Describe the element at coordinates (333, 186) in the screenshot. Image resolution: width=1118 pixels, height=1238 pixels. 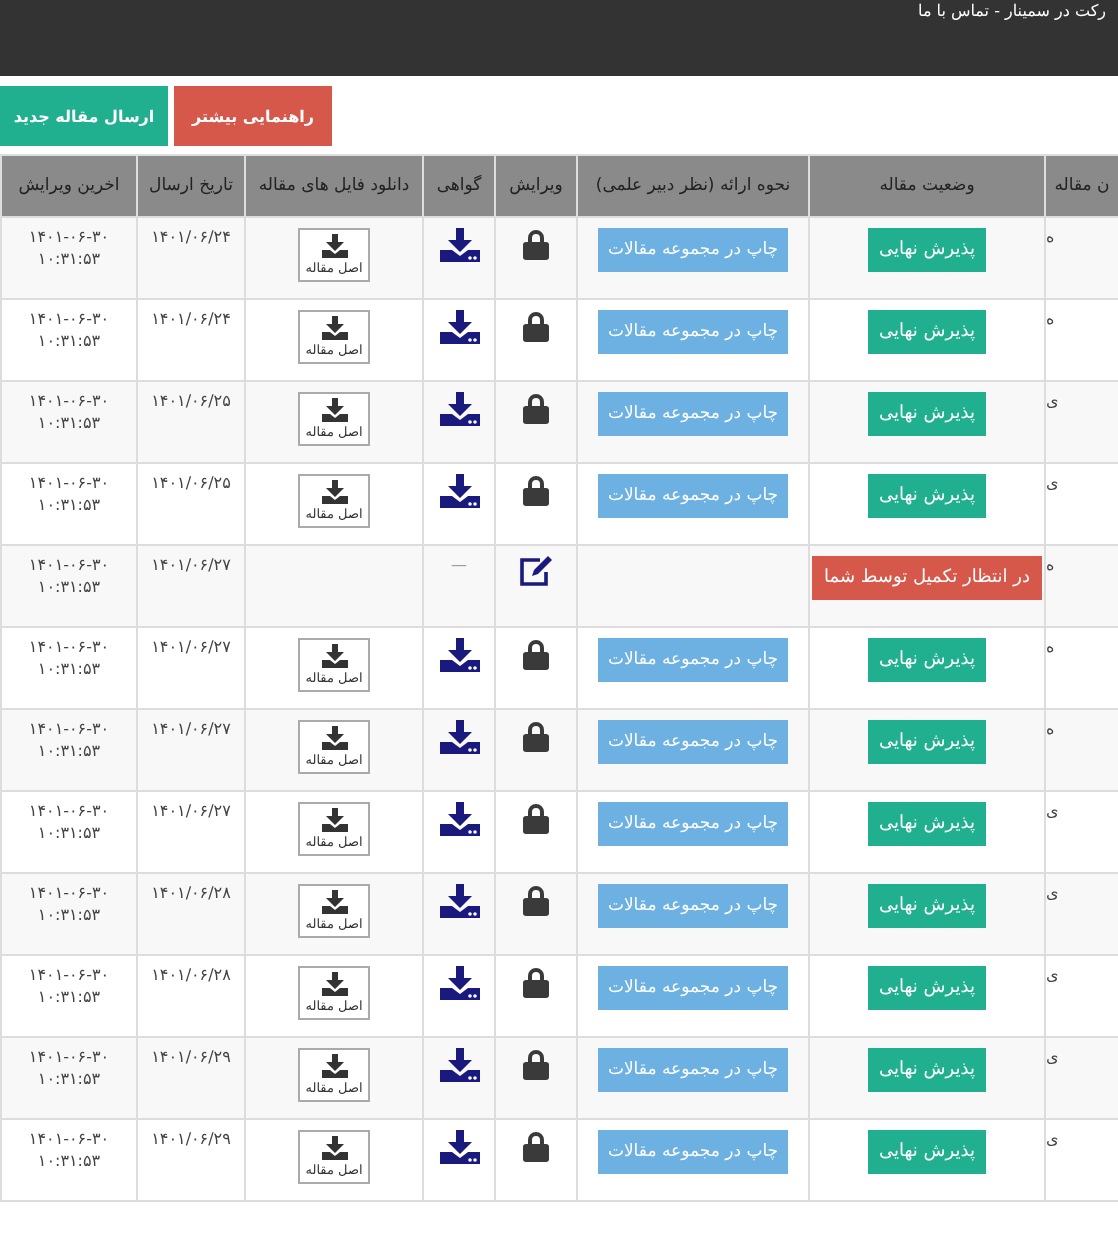
I see `column-header: دانلود فایل های مقاله` at that location.